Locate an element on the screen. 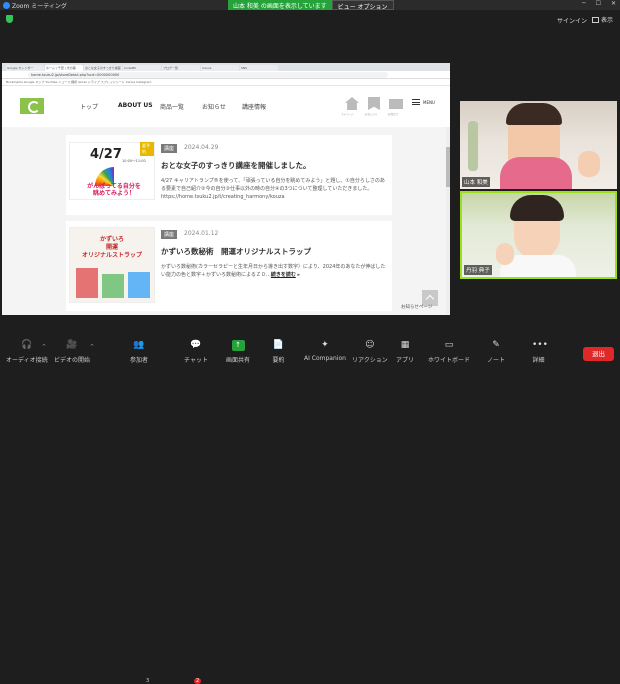 This screenshot has width=620, height=684. menu-icon is located at coordinates (416, 102).